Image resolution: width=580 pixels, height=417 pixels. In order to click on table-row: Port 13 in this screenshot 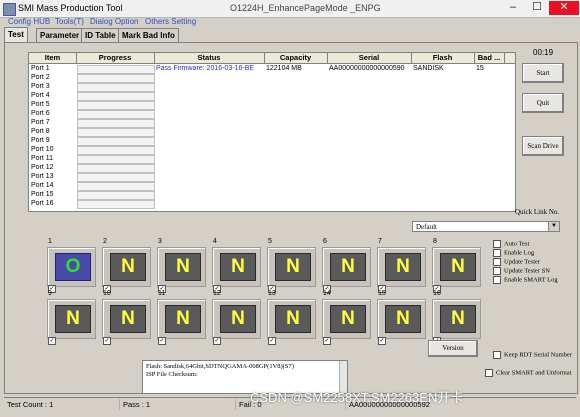, I will do `click(272, 177)`.